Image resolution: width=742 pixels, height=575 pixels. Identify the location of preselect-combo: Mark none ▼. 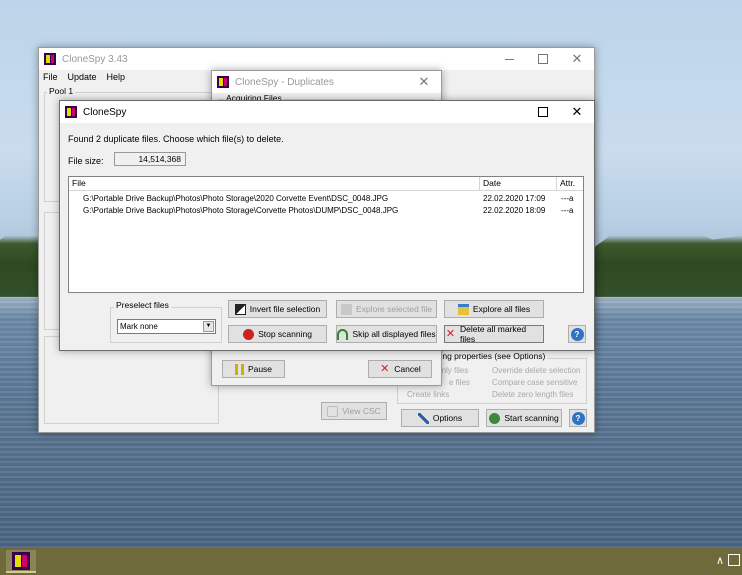
(166, 326).